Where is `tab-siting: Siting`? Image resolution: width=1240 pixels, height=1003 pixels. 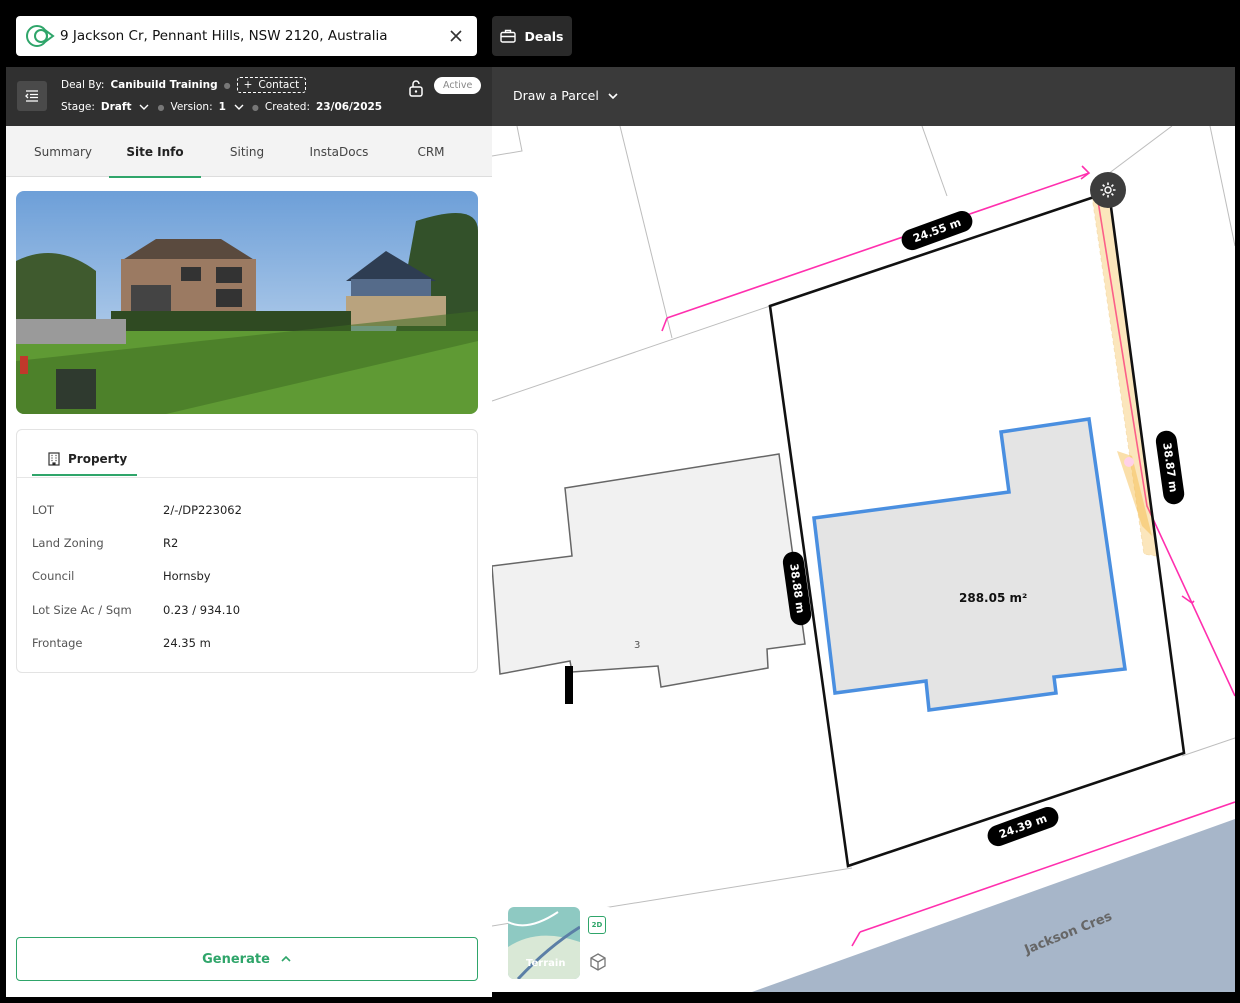
tab-siting: Siting is located at coordinates (247, 151).